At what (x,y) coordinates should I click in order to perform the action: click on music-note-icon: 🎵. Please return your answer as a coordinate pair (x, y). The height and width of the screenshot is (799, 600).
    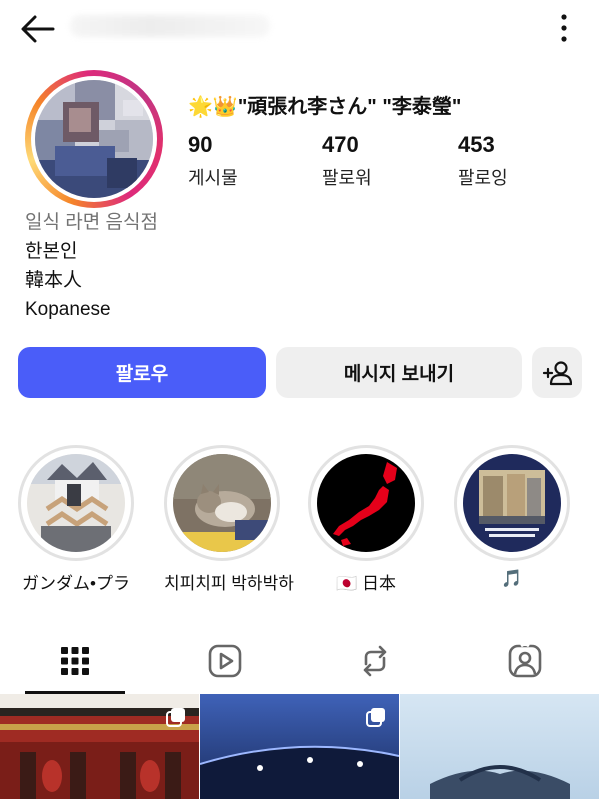
    Looking at the image, I should click on (512, 578).